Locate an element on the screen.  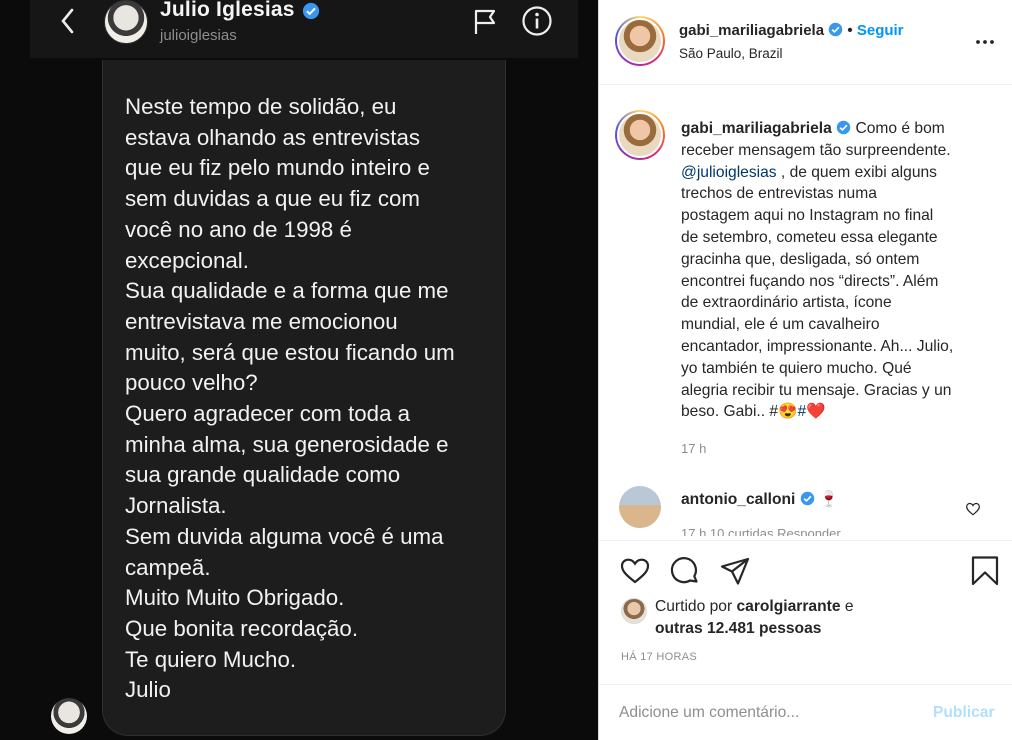
likes-prefix: Curtido por is located at coordinates (694, 606).